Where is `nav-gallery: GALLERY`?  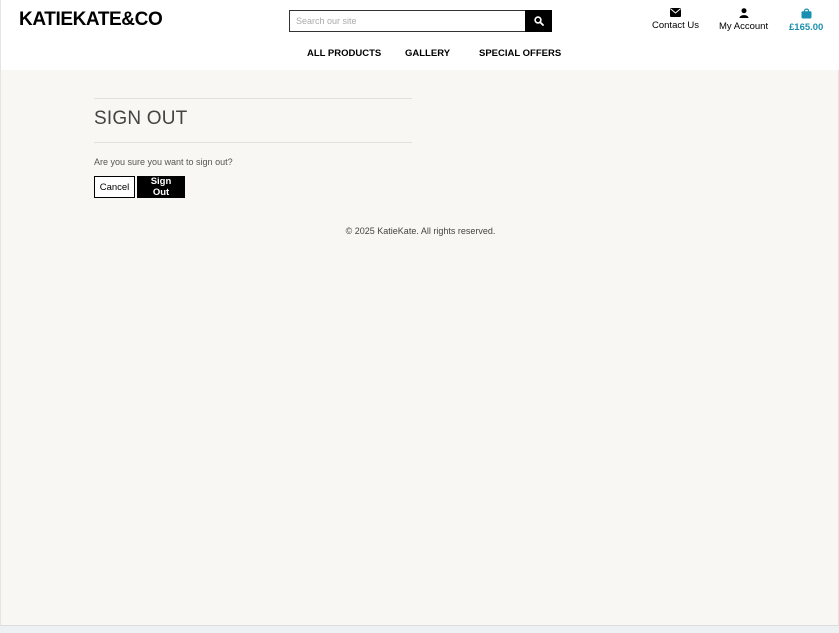 nav-gallery: GALLERY is located at coordinates (427, 53).